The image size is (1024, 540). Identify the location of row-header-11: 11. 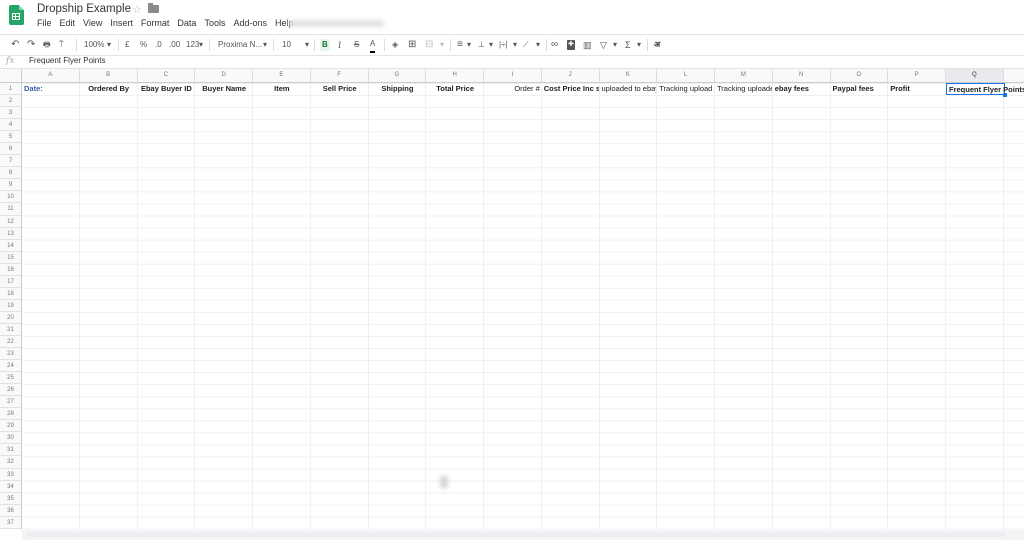
(10, 209).